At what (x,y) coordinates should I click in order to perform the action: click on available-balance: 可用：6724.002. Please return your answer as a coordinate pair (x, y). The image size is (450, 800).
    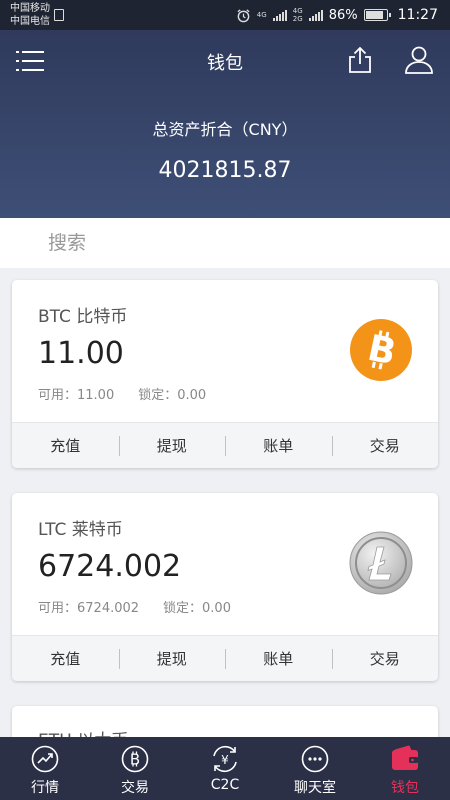
    Looking at the image, I should click on (89, 608).